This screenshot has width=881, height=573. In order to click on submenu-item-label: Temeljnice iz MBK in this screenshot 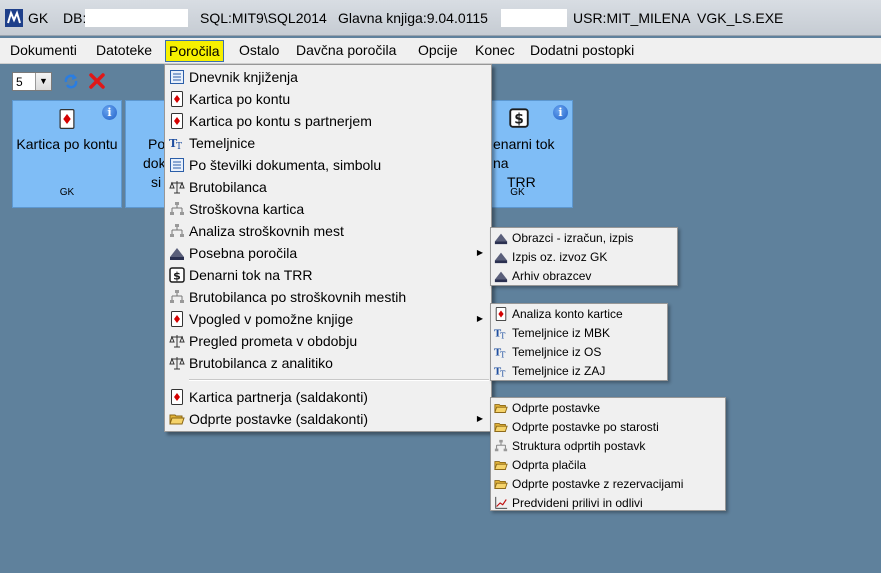, I will do `click(561, 333)`.